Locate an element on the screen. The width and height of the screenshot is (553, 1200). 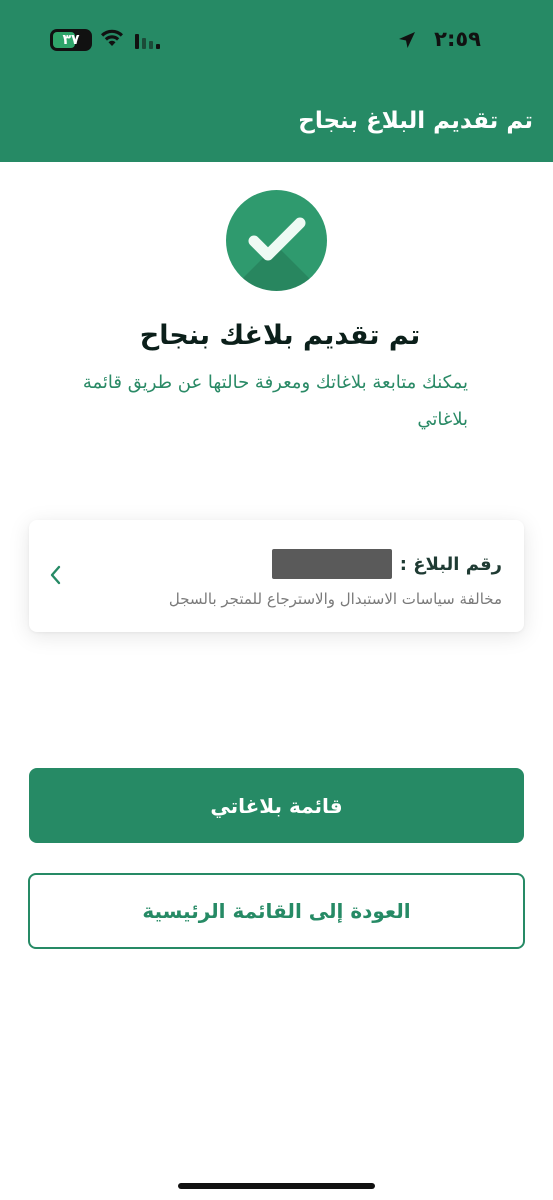
check-circle-icon is located at coordinates (276, 240).